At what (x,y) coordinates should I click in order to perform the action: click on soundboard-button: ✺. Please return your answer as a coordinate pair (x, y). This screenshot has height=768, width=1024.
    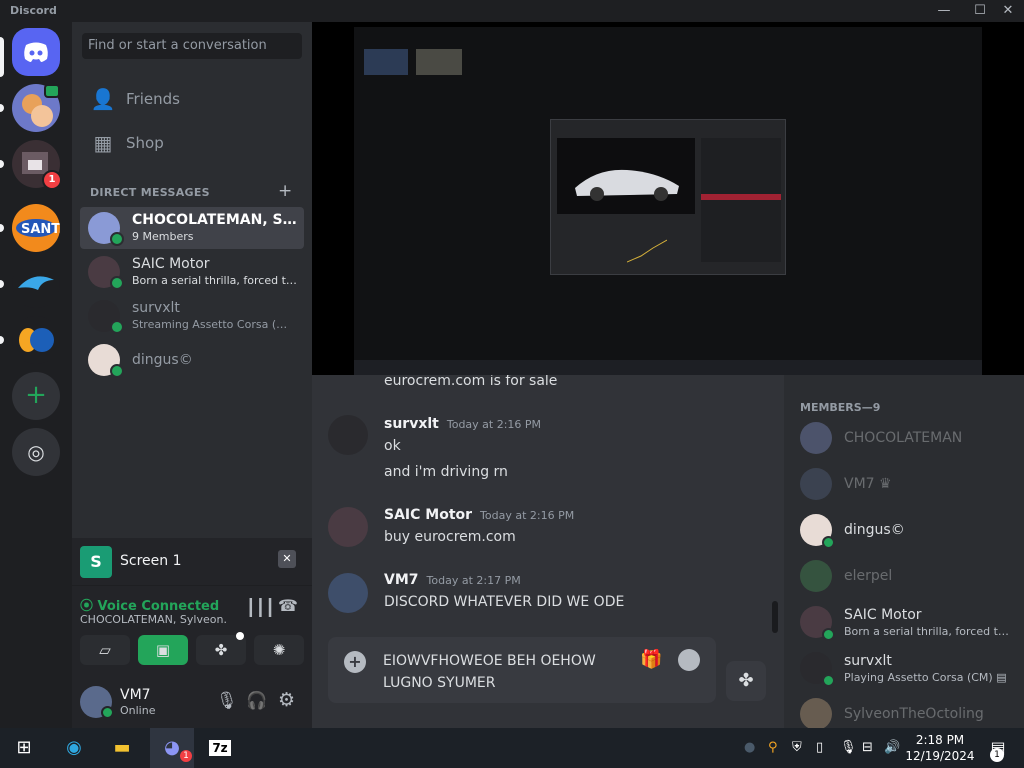
    Looking at the image, I should click on (279, 650).